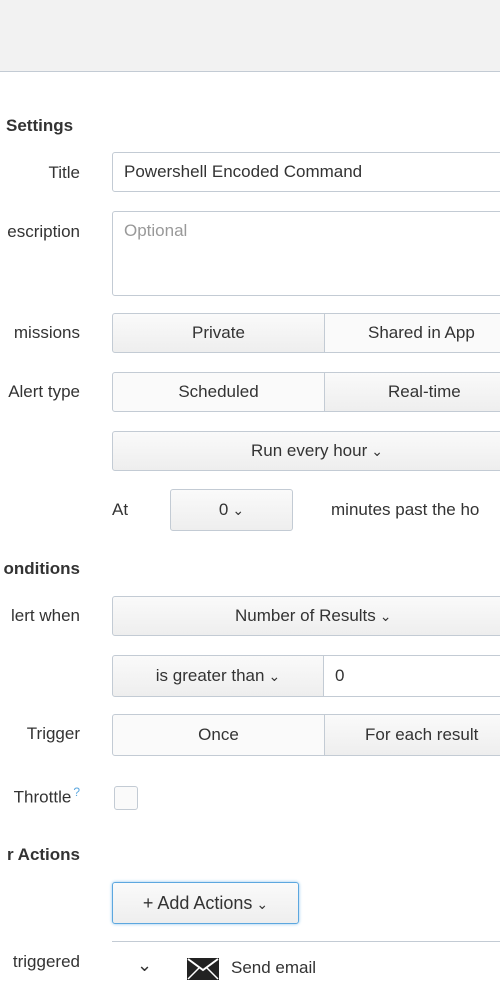 Image resolution: width=500 pixels, height=1000 pixels. I want to click on threshold-input: 0, so click(411, 676).